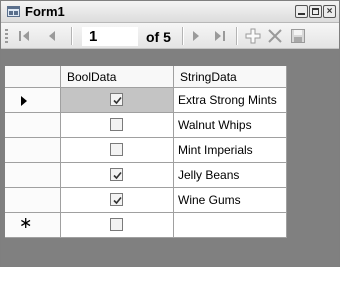 The height and width of the screenshot is (292, 340). Describe the element at coordinates (230, 150) in the screenshot. I see `string-cell: Mint Imperials` at that location.